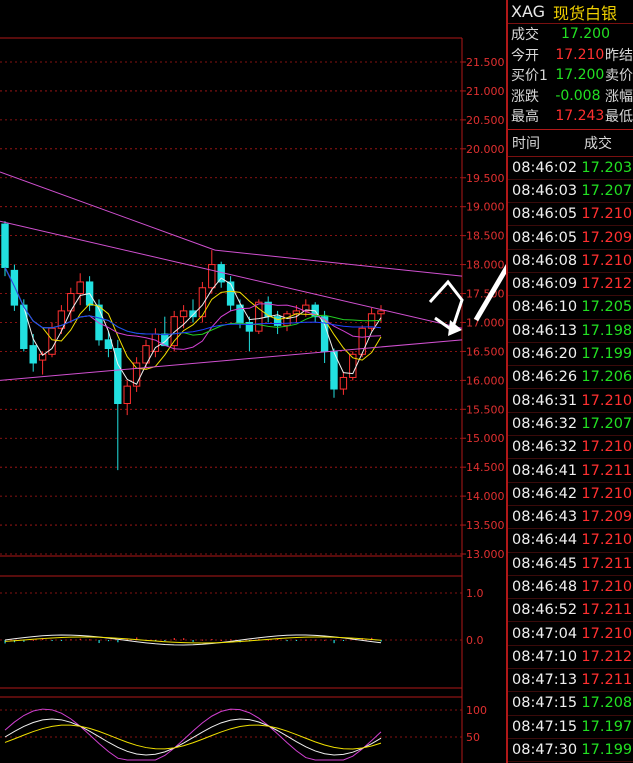 The image size is (633, 763). I want to click on tick-time: 08:47:04, so click(545, 633).